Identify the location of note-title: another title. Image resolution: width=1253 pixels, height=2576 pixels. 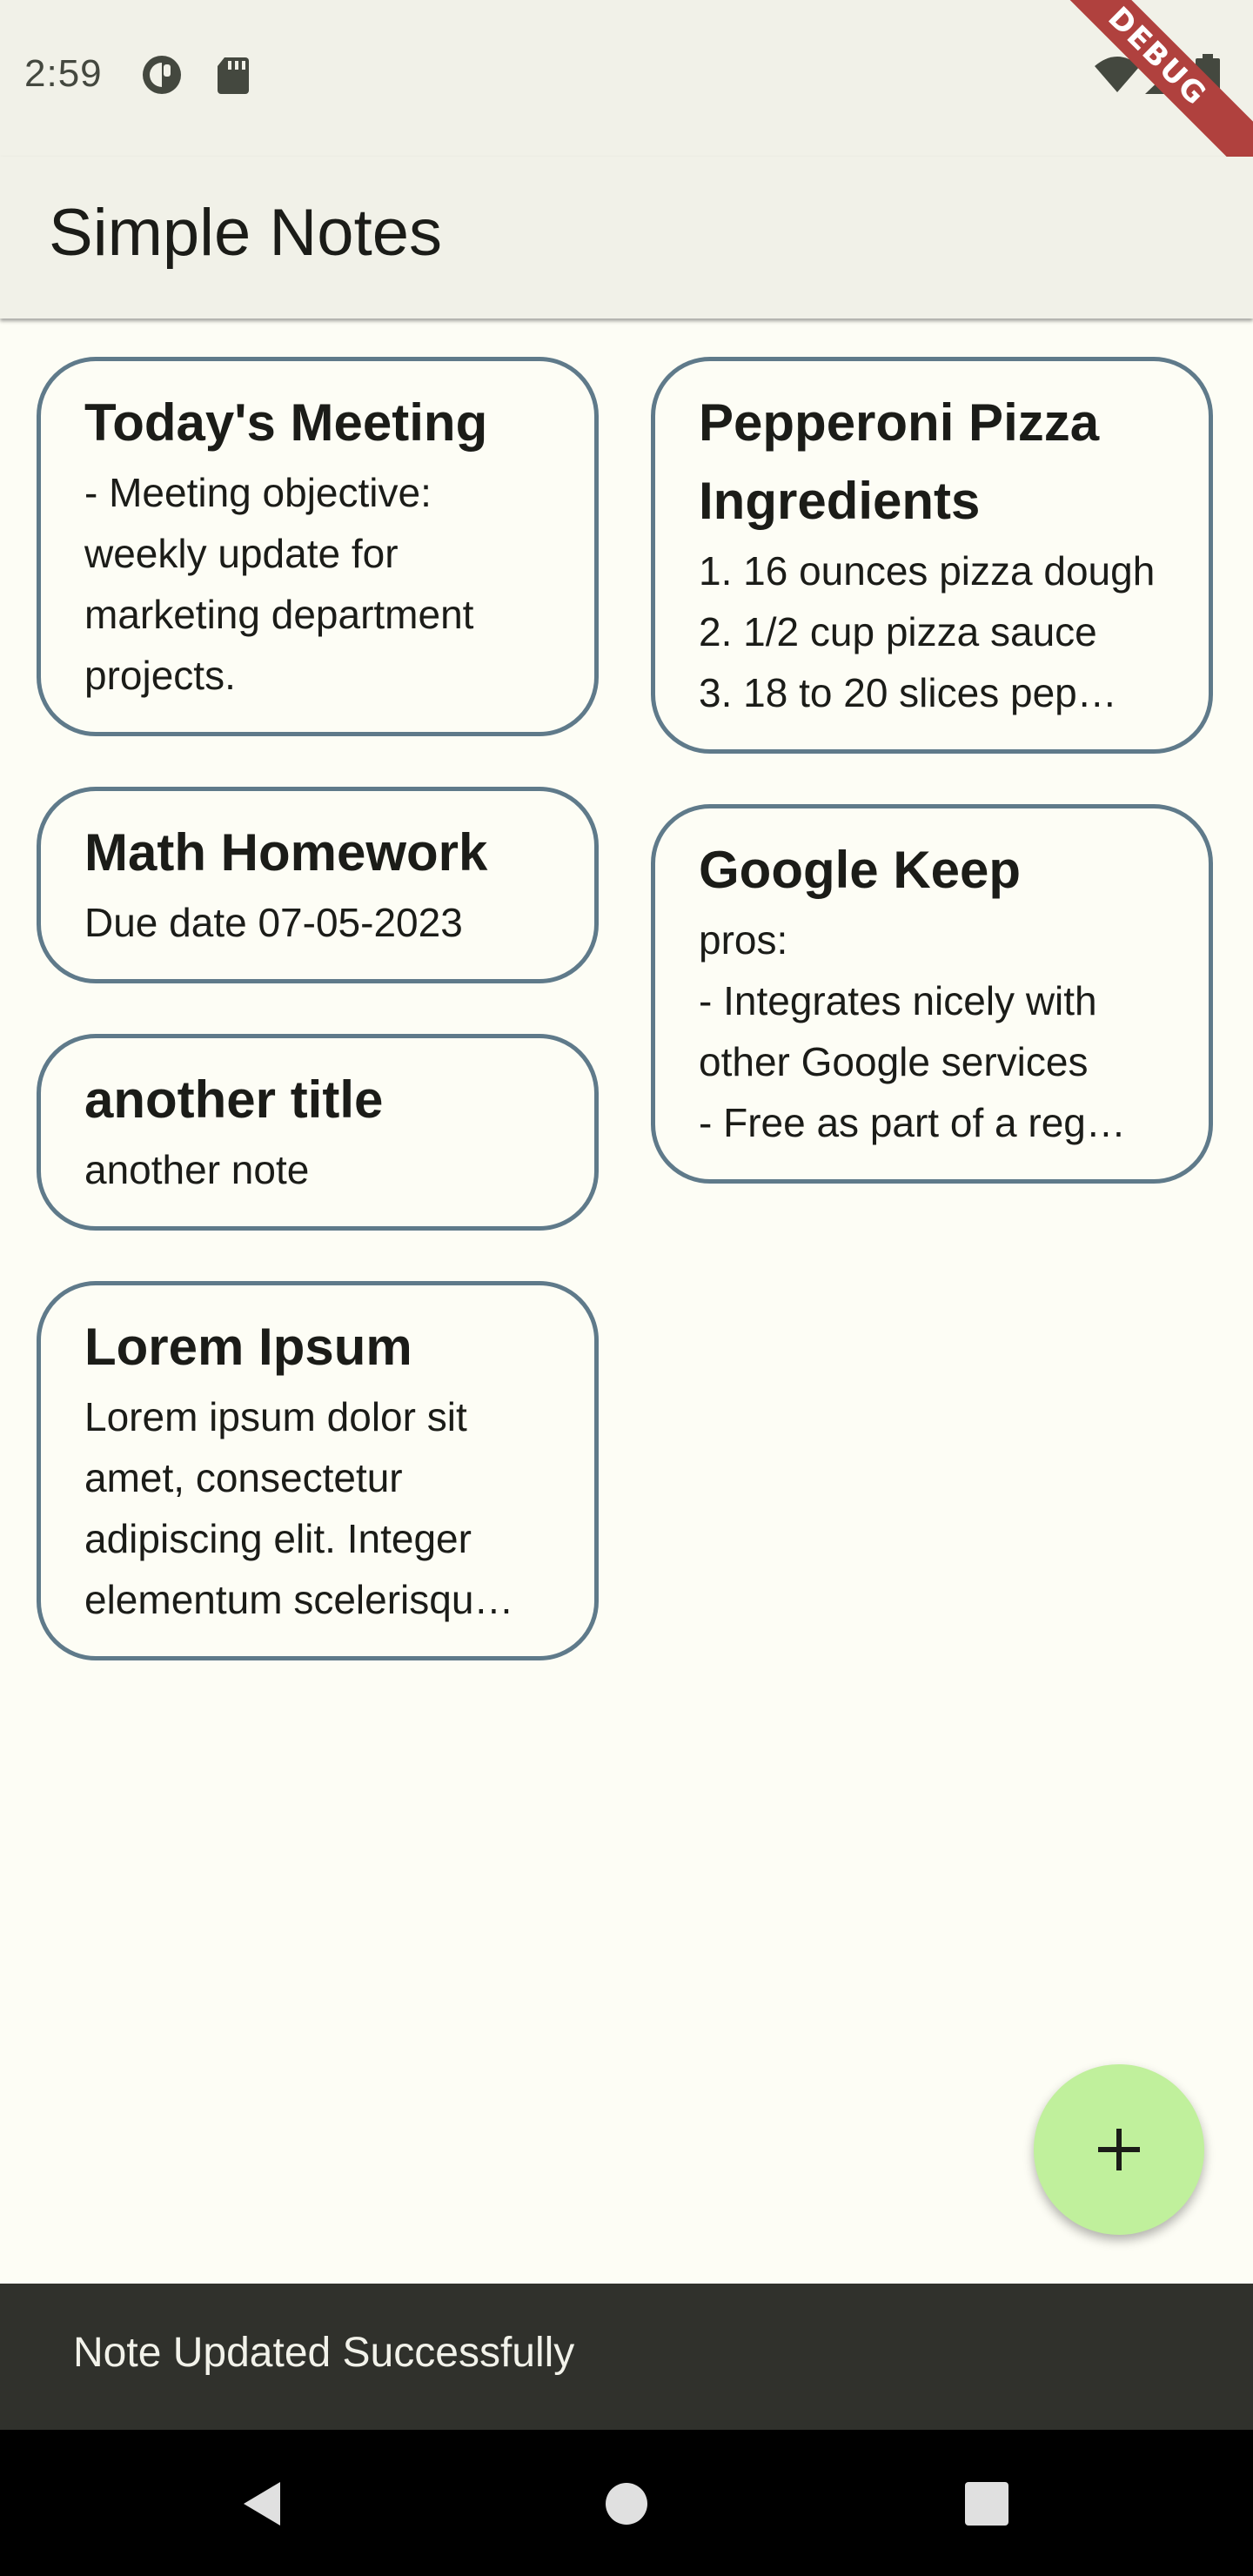
(234, 1099).